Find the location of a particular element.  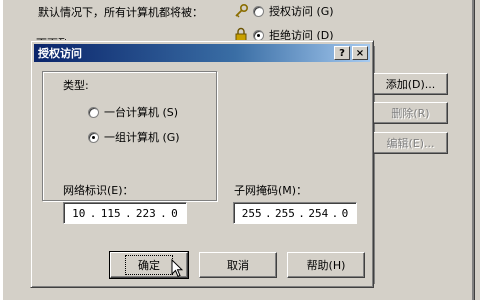

dialog-title: 授权访问 is located at coordinates (60, 53).